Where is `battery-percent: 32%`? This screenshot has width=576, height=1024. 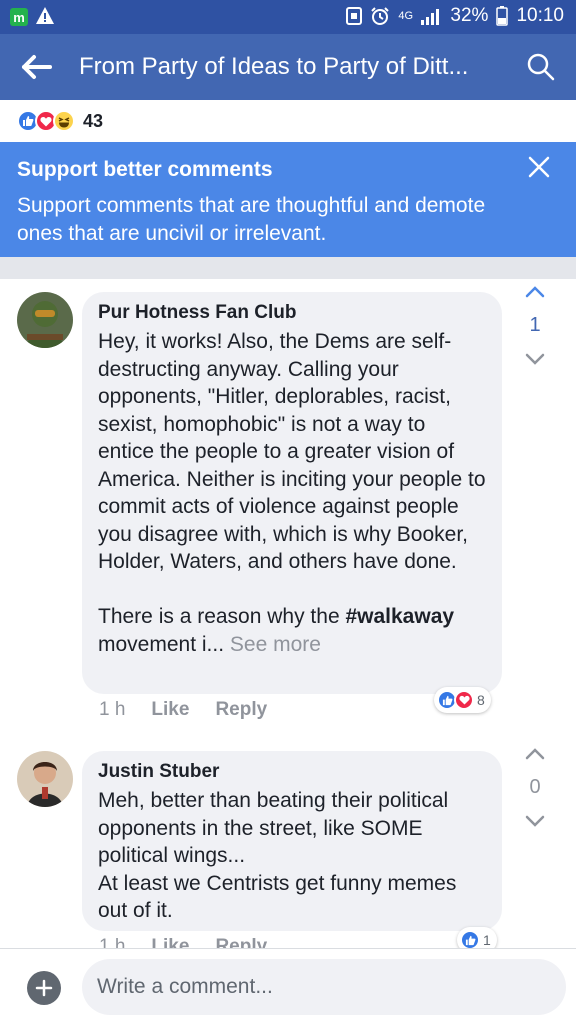
battery-percent: 32% is located at coordinates (469, 15).